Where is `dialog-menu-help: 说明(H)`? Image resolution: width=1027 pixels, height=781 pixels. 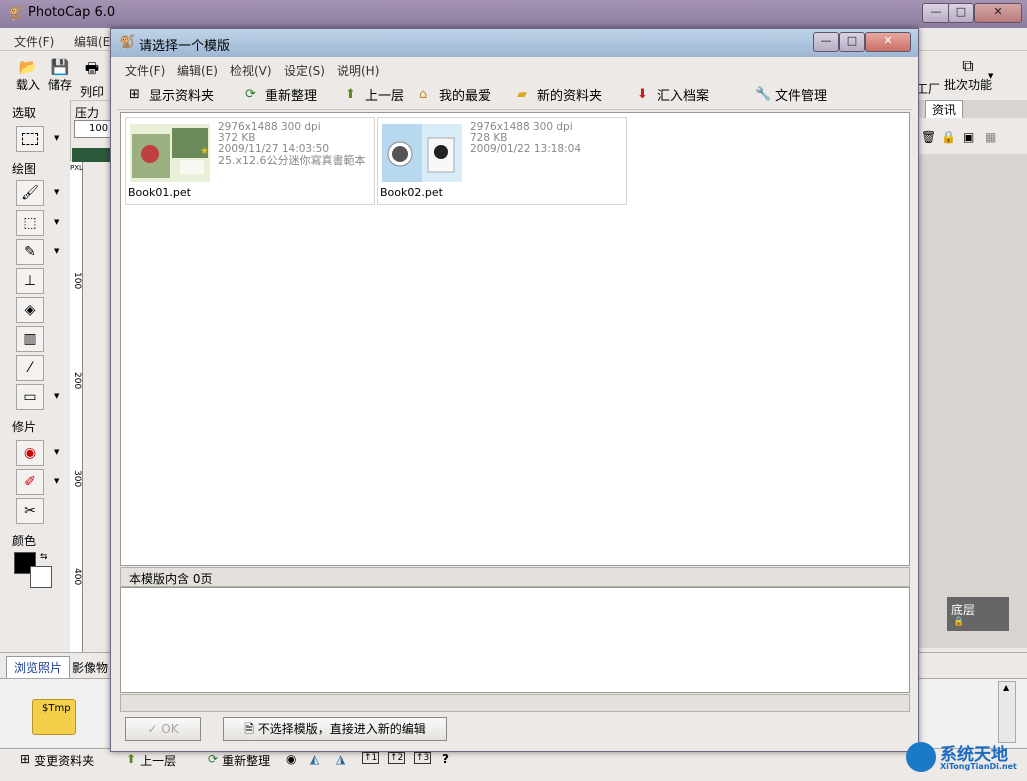
dialog-menu-help: 说明(H) is located at coordinates (358, 70).